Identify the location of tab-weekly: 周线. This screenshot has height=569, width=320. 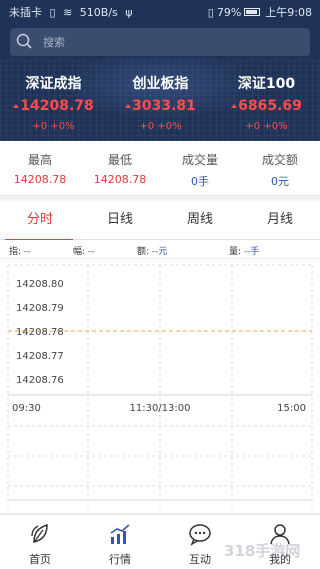
(200, 220).